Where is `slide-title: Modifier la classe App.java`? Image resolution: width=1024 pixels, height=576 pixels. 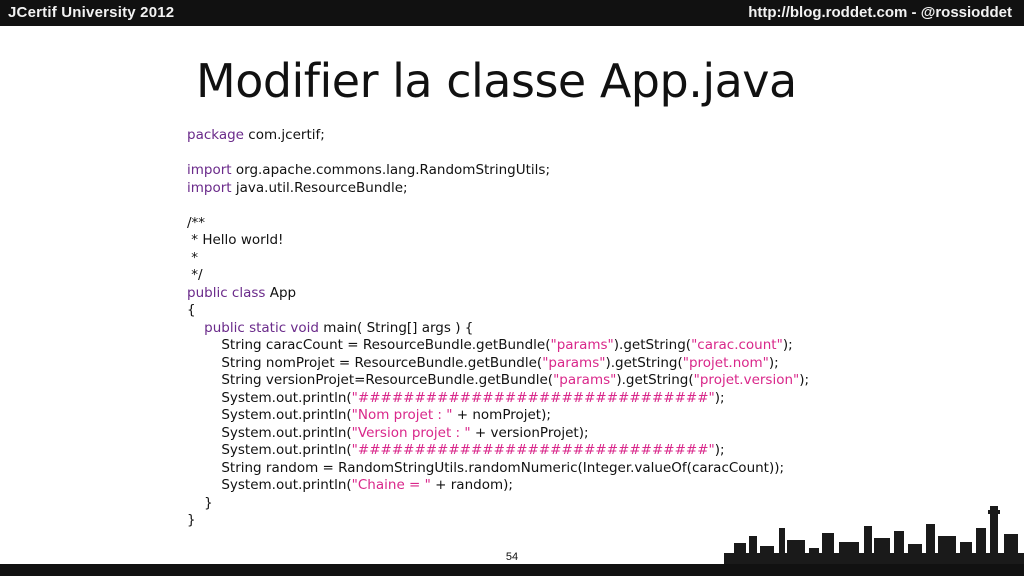 slide-title: Modifier la classe App.java is located at coordinates (496, 81).